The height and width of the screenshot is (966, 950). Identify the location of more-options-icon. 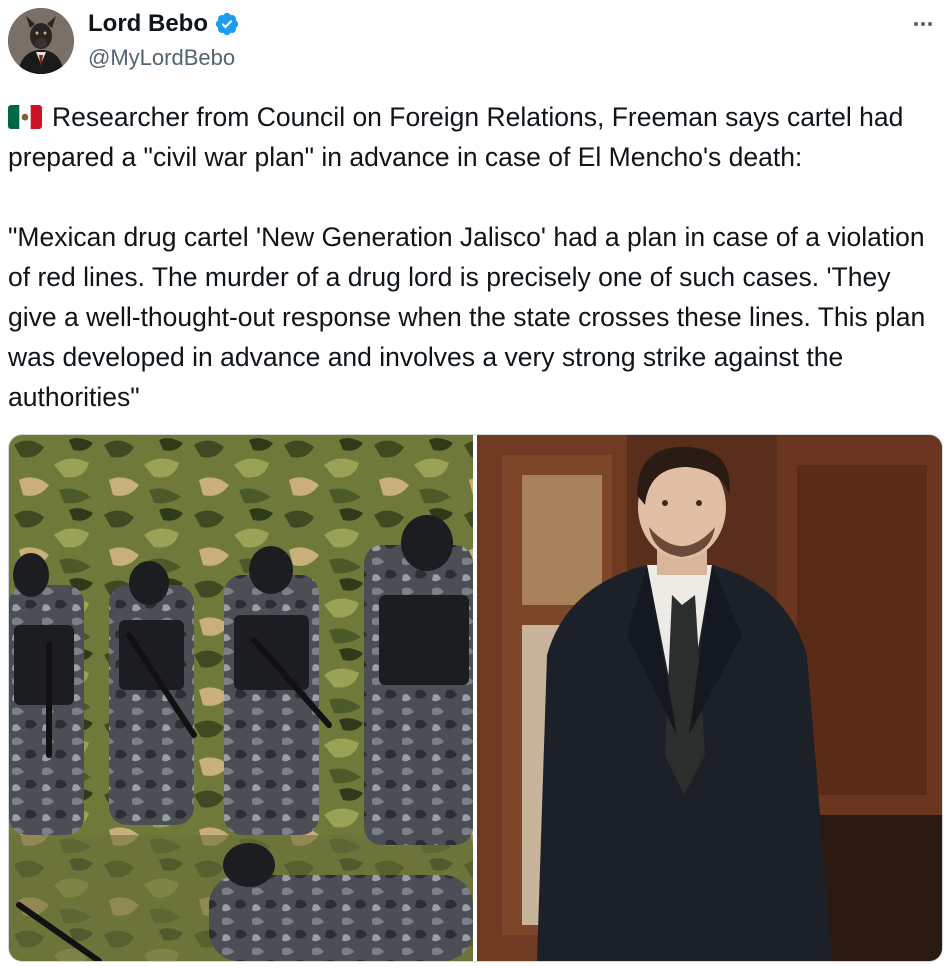
(923, 24).